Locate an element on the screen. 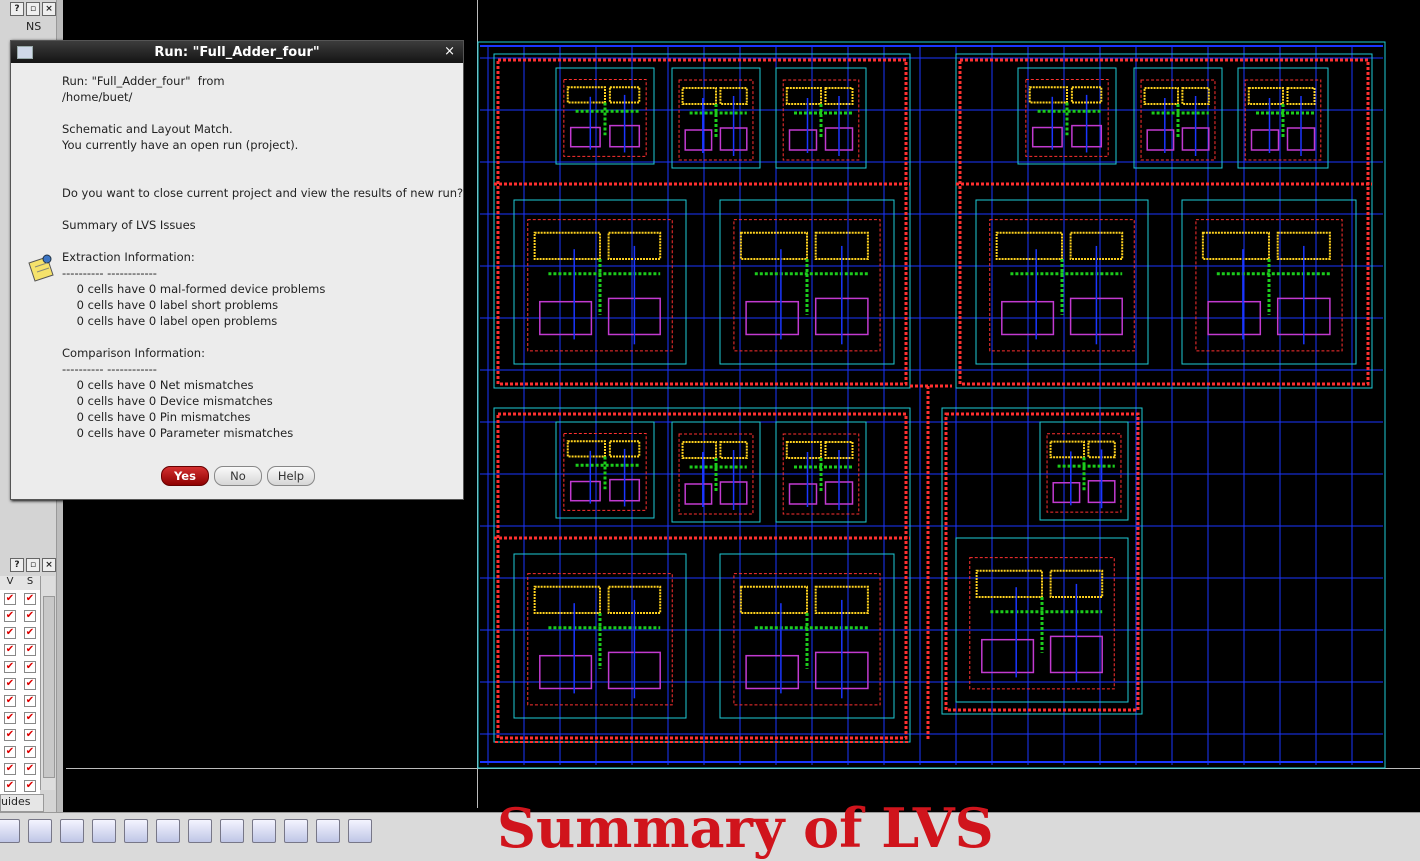 This screenshot has width=1420, height=861. ruler-icon is located at coordinates (168, 831).